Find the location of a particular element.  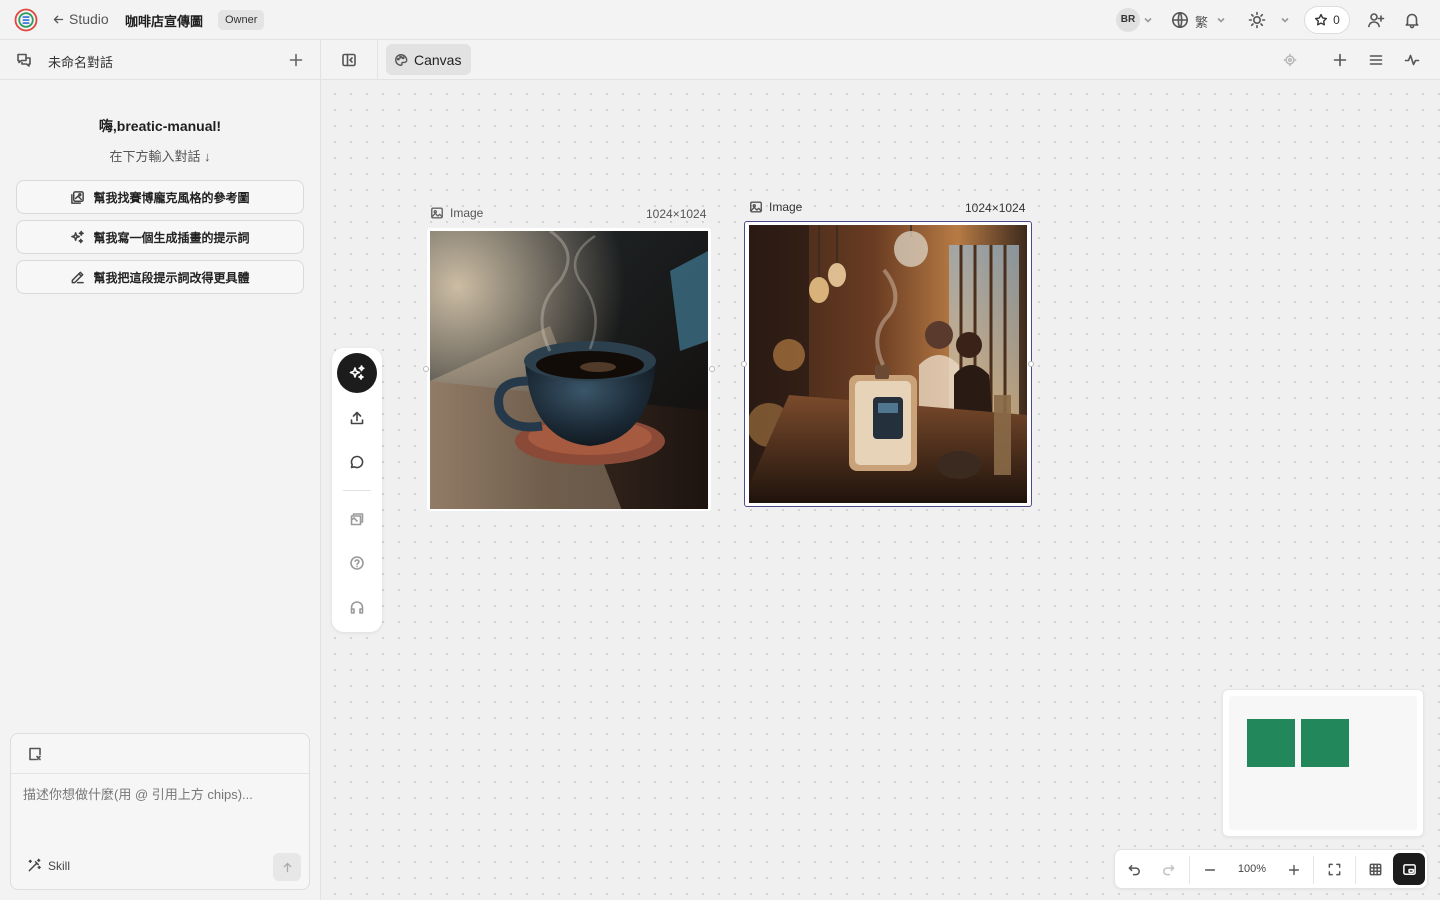

image-node-selected is located at coordinates (888, 364).